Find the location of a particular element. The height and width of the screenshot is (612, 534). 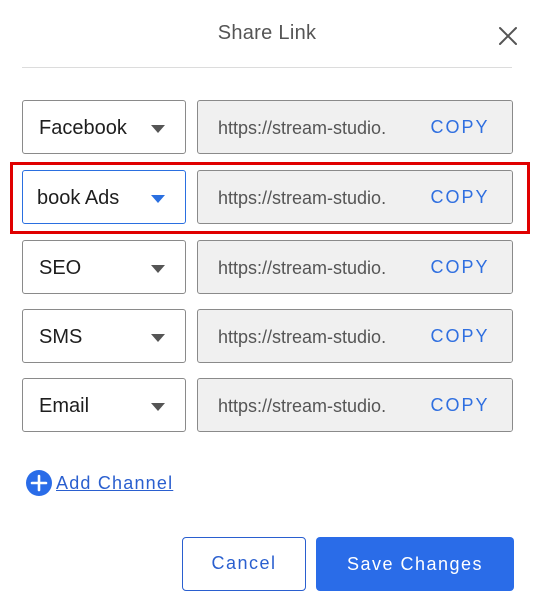

channel-row: Email https://stream-studio. COPY is located at coordinates (268, 405).